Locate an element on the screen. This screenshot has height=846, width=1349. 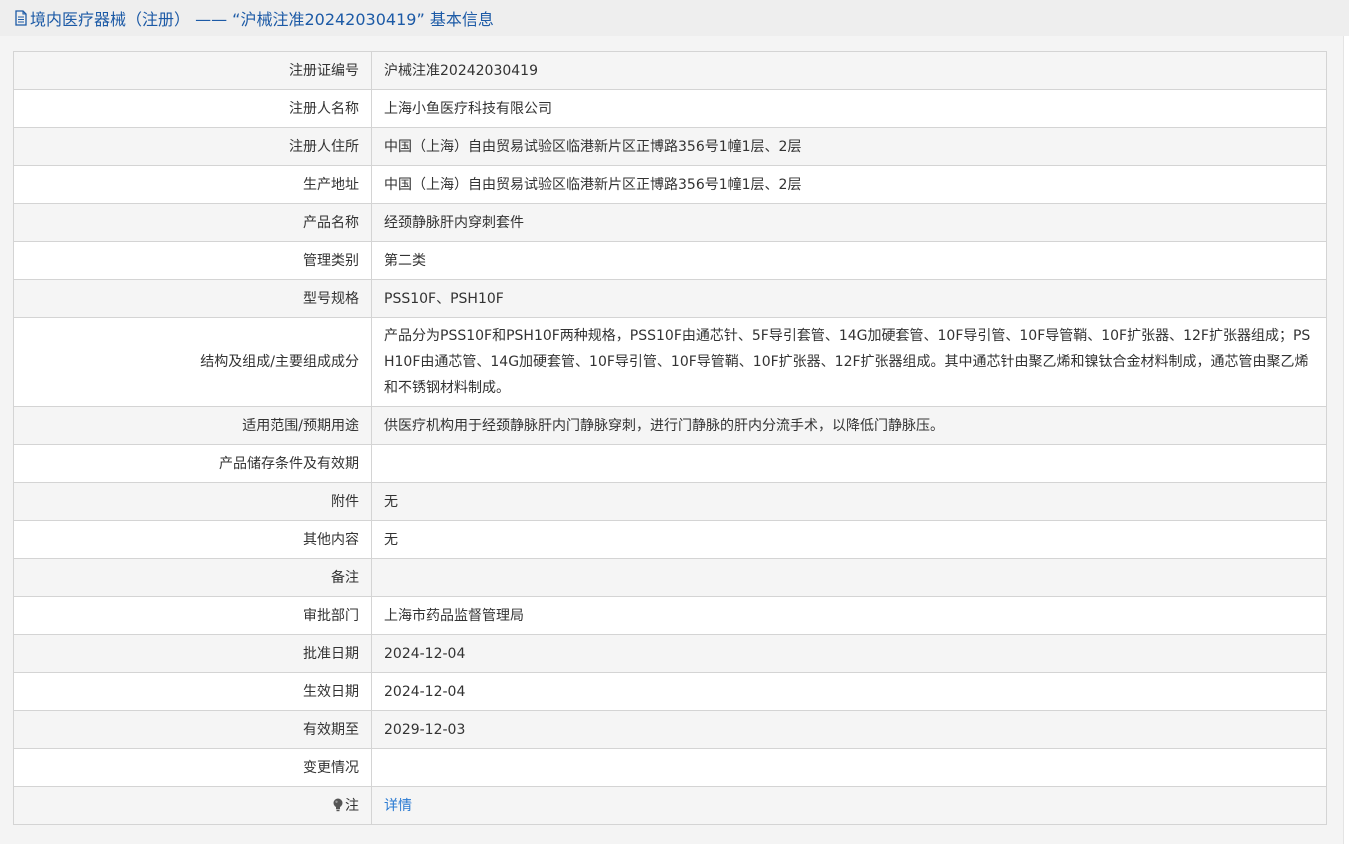
row-label: 其他内容 is located at coordinates (192, 539).